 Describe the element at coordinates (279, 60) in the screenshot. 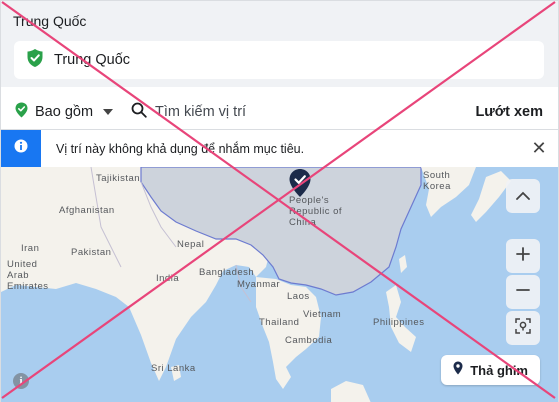

I see `selected-location-chip: Trung Quốc` at that location.